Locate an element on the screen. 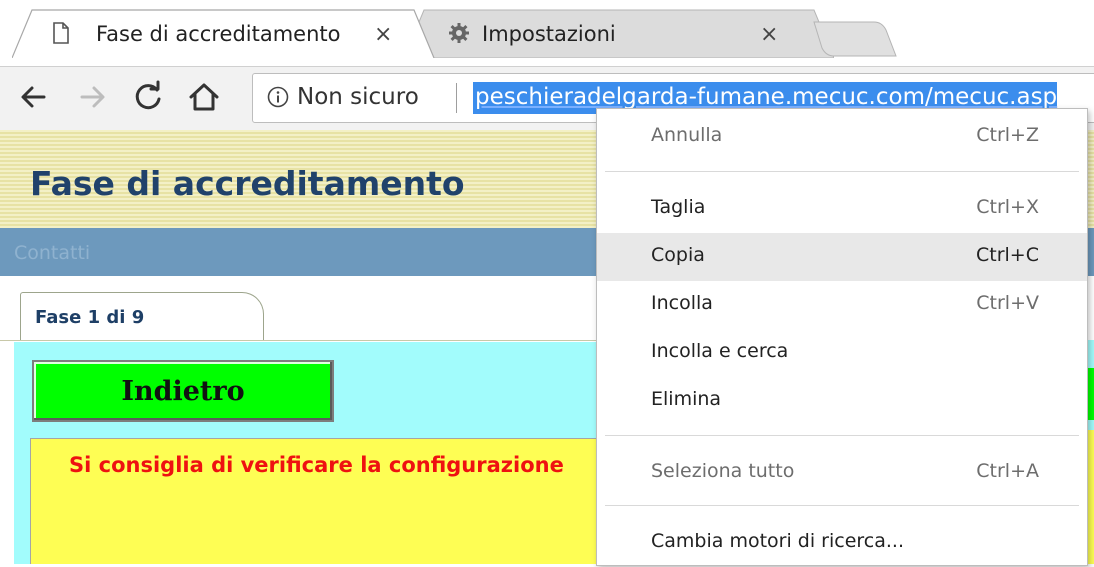 The height and width of the screenshot is (567, 1094). menu-item-shortcut: Ctrl+A is located at coordinates (1007, 471).